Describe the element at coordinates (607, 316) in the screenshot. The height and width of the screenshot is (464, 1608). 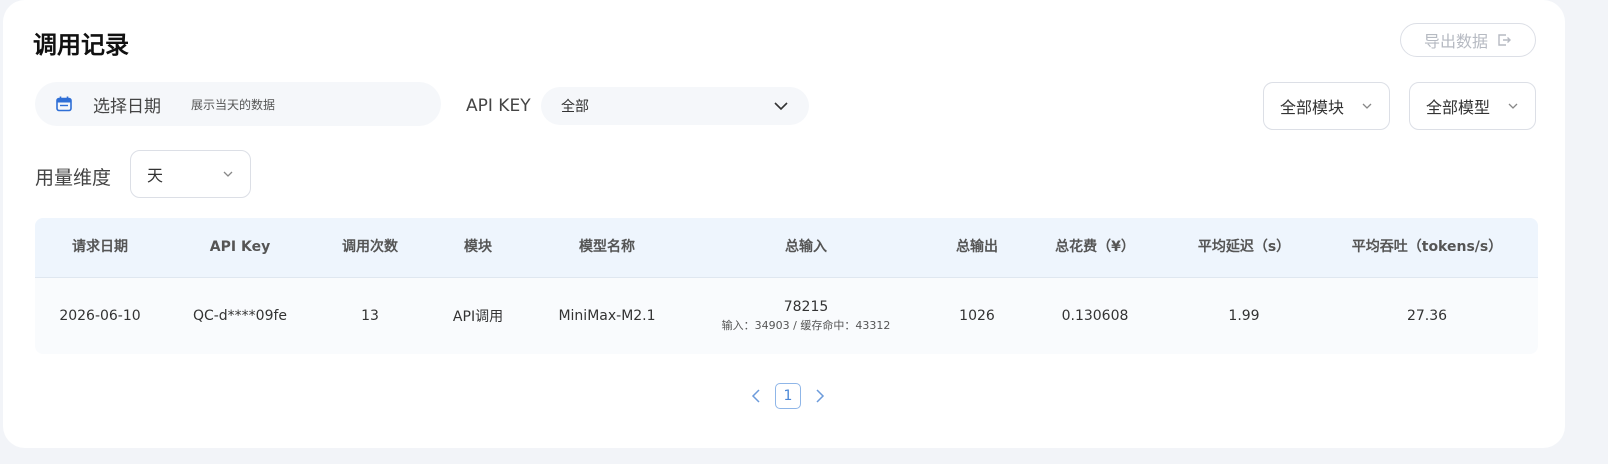
I see `cell-model-name: MiniMax-M2.1` at that location.